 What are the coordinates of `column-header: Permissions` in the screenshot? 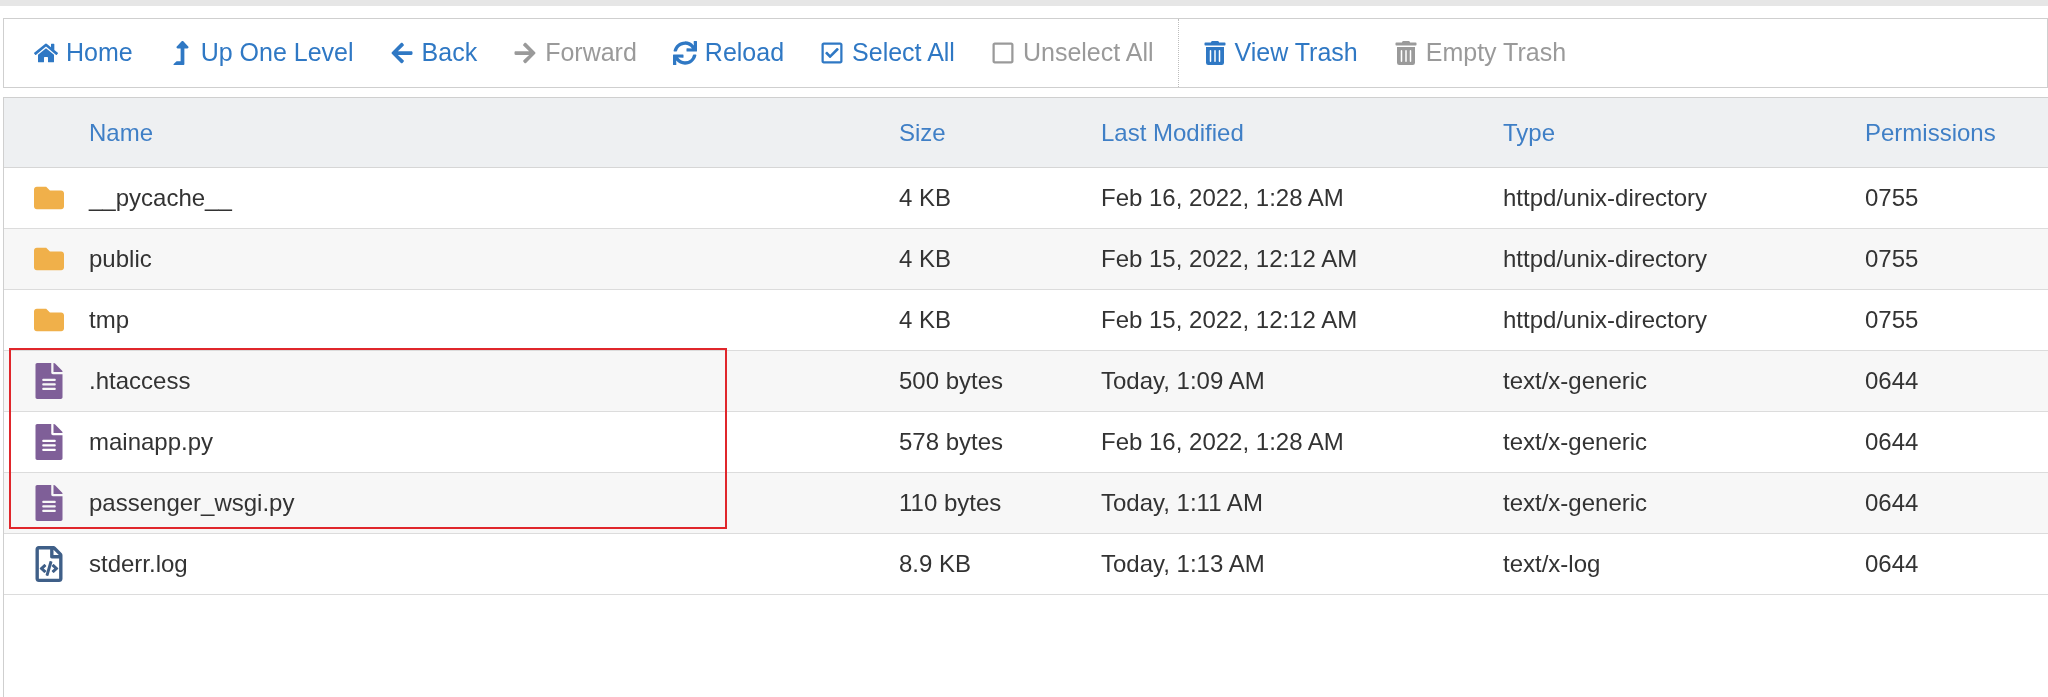 It's located at (1930, 132).